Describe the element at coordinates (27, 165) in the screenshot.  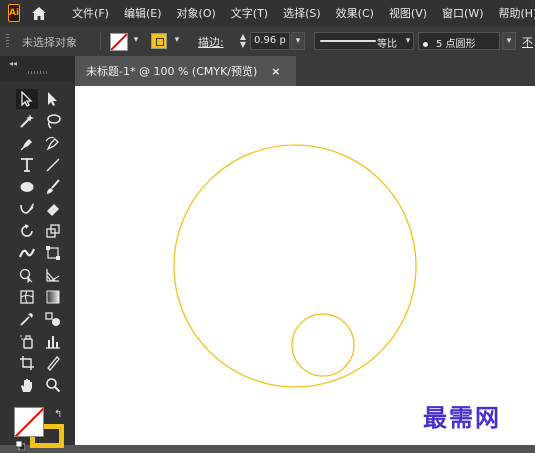
I see `type-tool-icon` at that location.